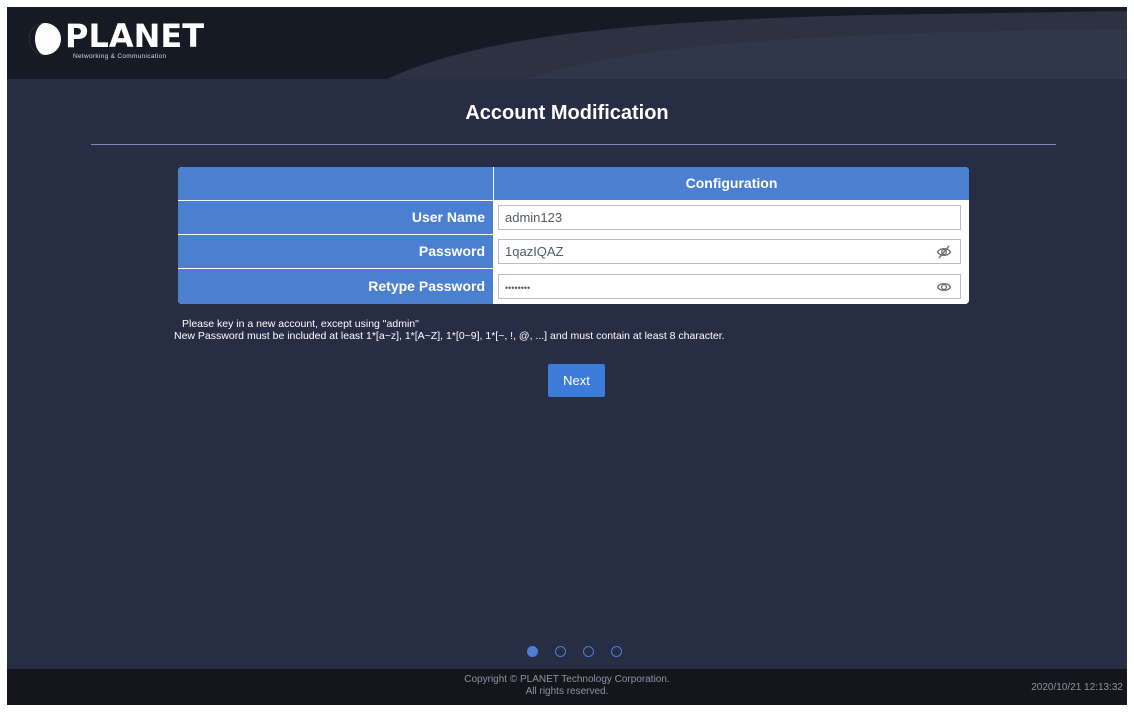 This screenshot has height=712, width=1134. Describe the element at coordinates (567, 113) in the screenshot. I see `page-title: Account Modification` at that location.